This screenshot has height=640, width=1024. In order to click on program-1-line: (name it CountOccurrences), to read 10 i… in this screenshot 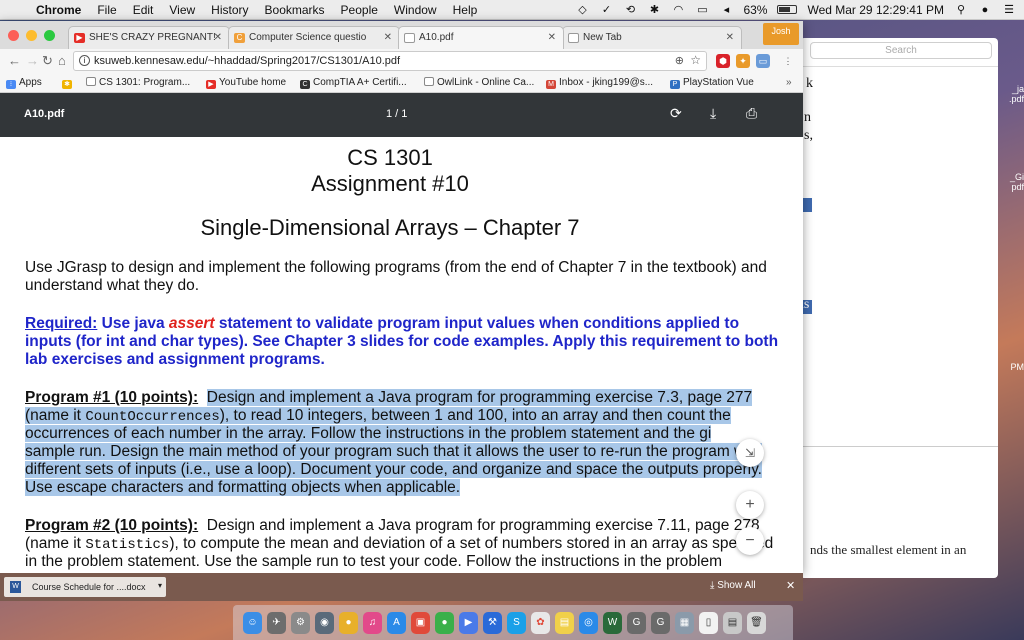, I will do `click(378, 417)`.